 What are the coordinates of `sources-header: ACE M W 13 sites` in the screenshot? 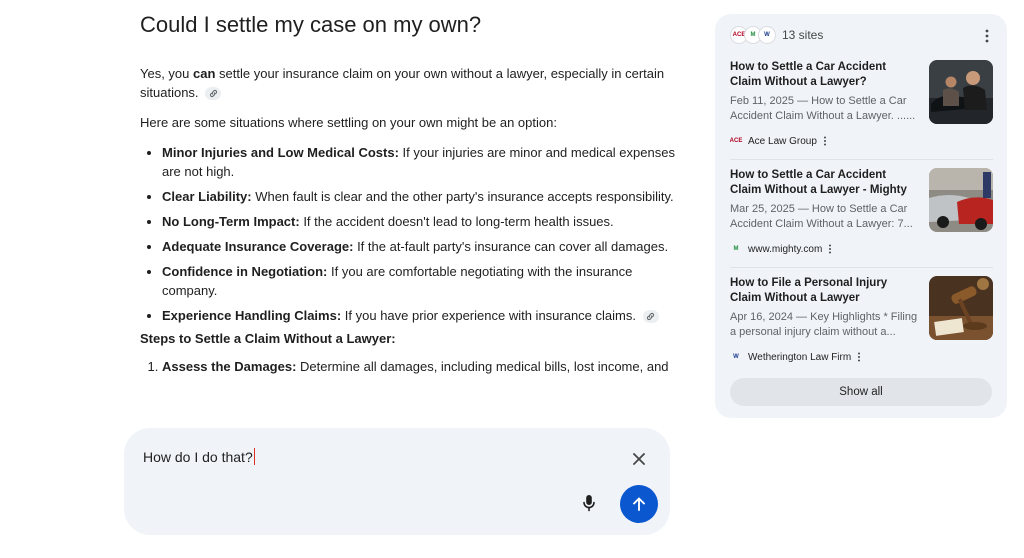 It's located at (776, 35).